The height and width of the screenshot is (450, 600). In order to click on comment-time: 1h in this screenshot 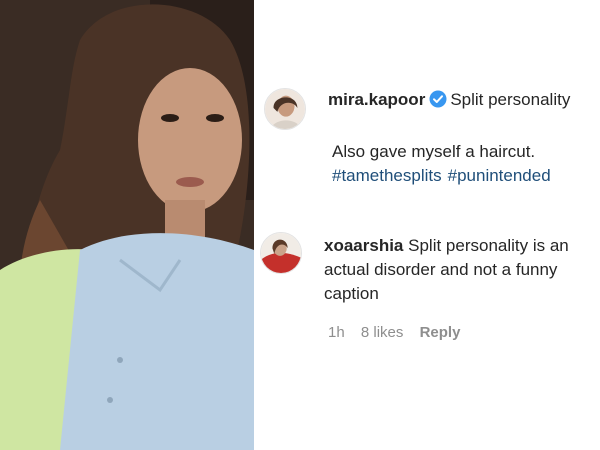, I will do `click(336, 332)`.